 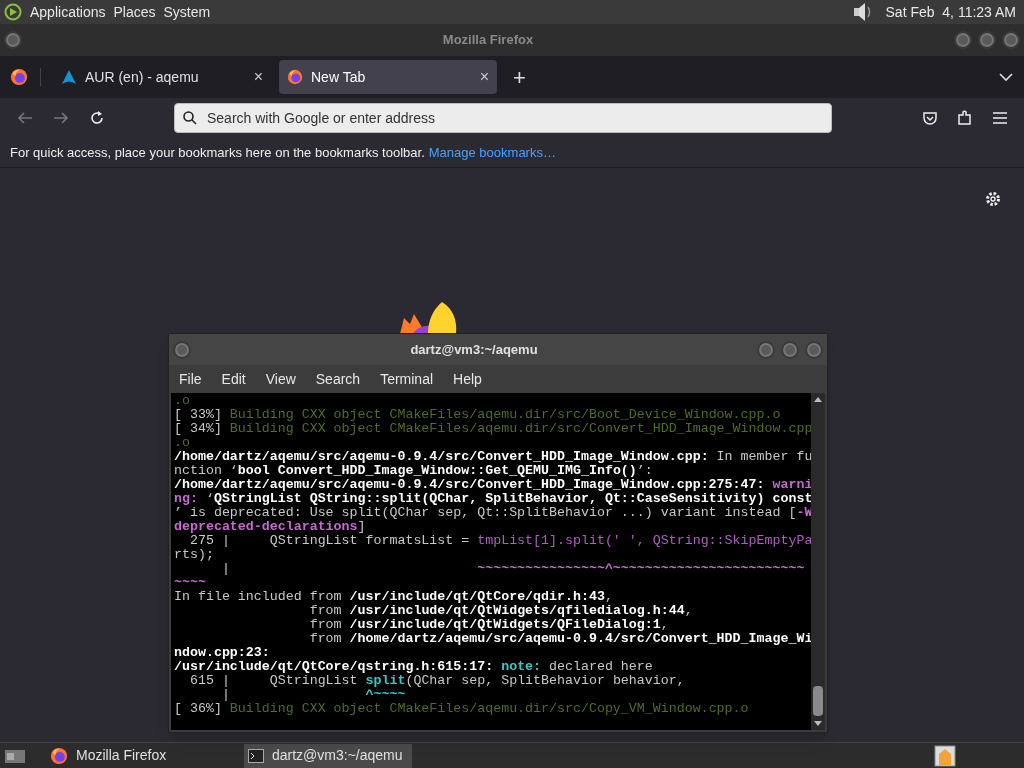 What do you see at coordinates (1000, 118) in the screenshot?
I see `menu-icon` at bounding box center [1000, 118].